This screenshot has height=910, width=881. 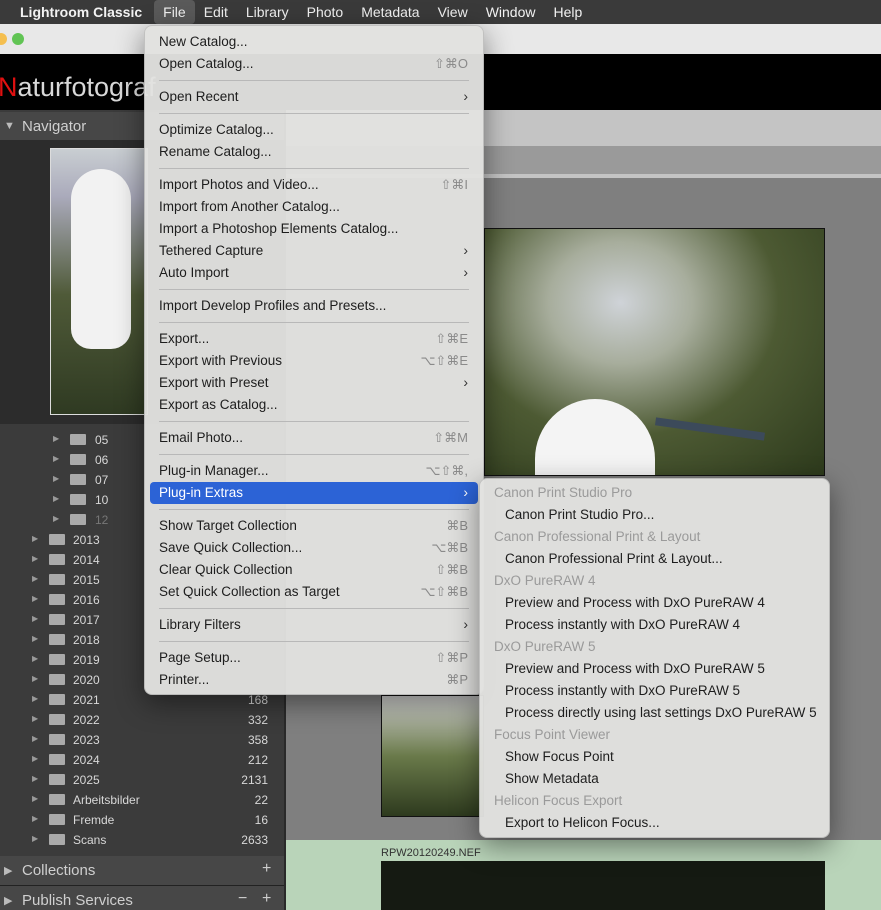 I want to click on menu-item-show-target-collection: Show Target Collection ⌘B, so click(x=314, y=526).